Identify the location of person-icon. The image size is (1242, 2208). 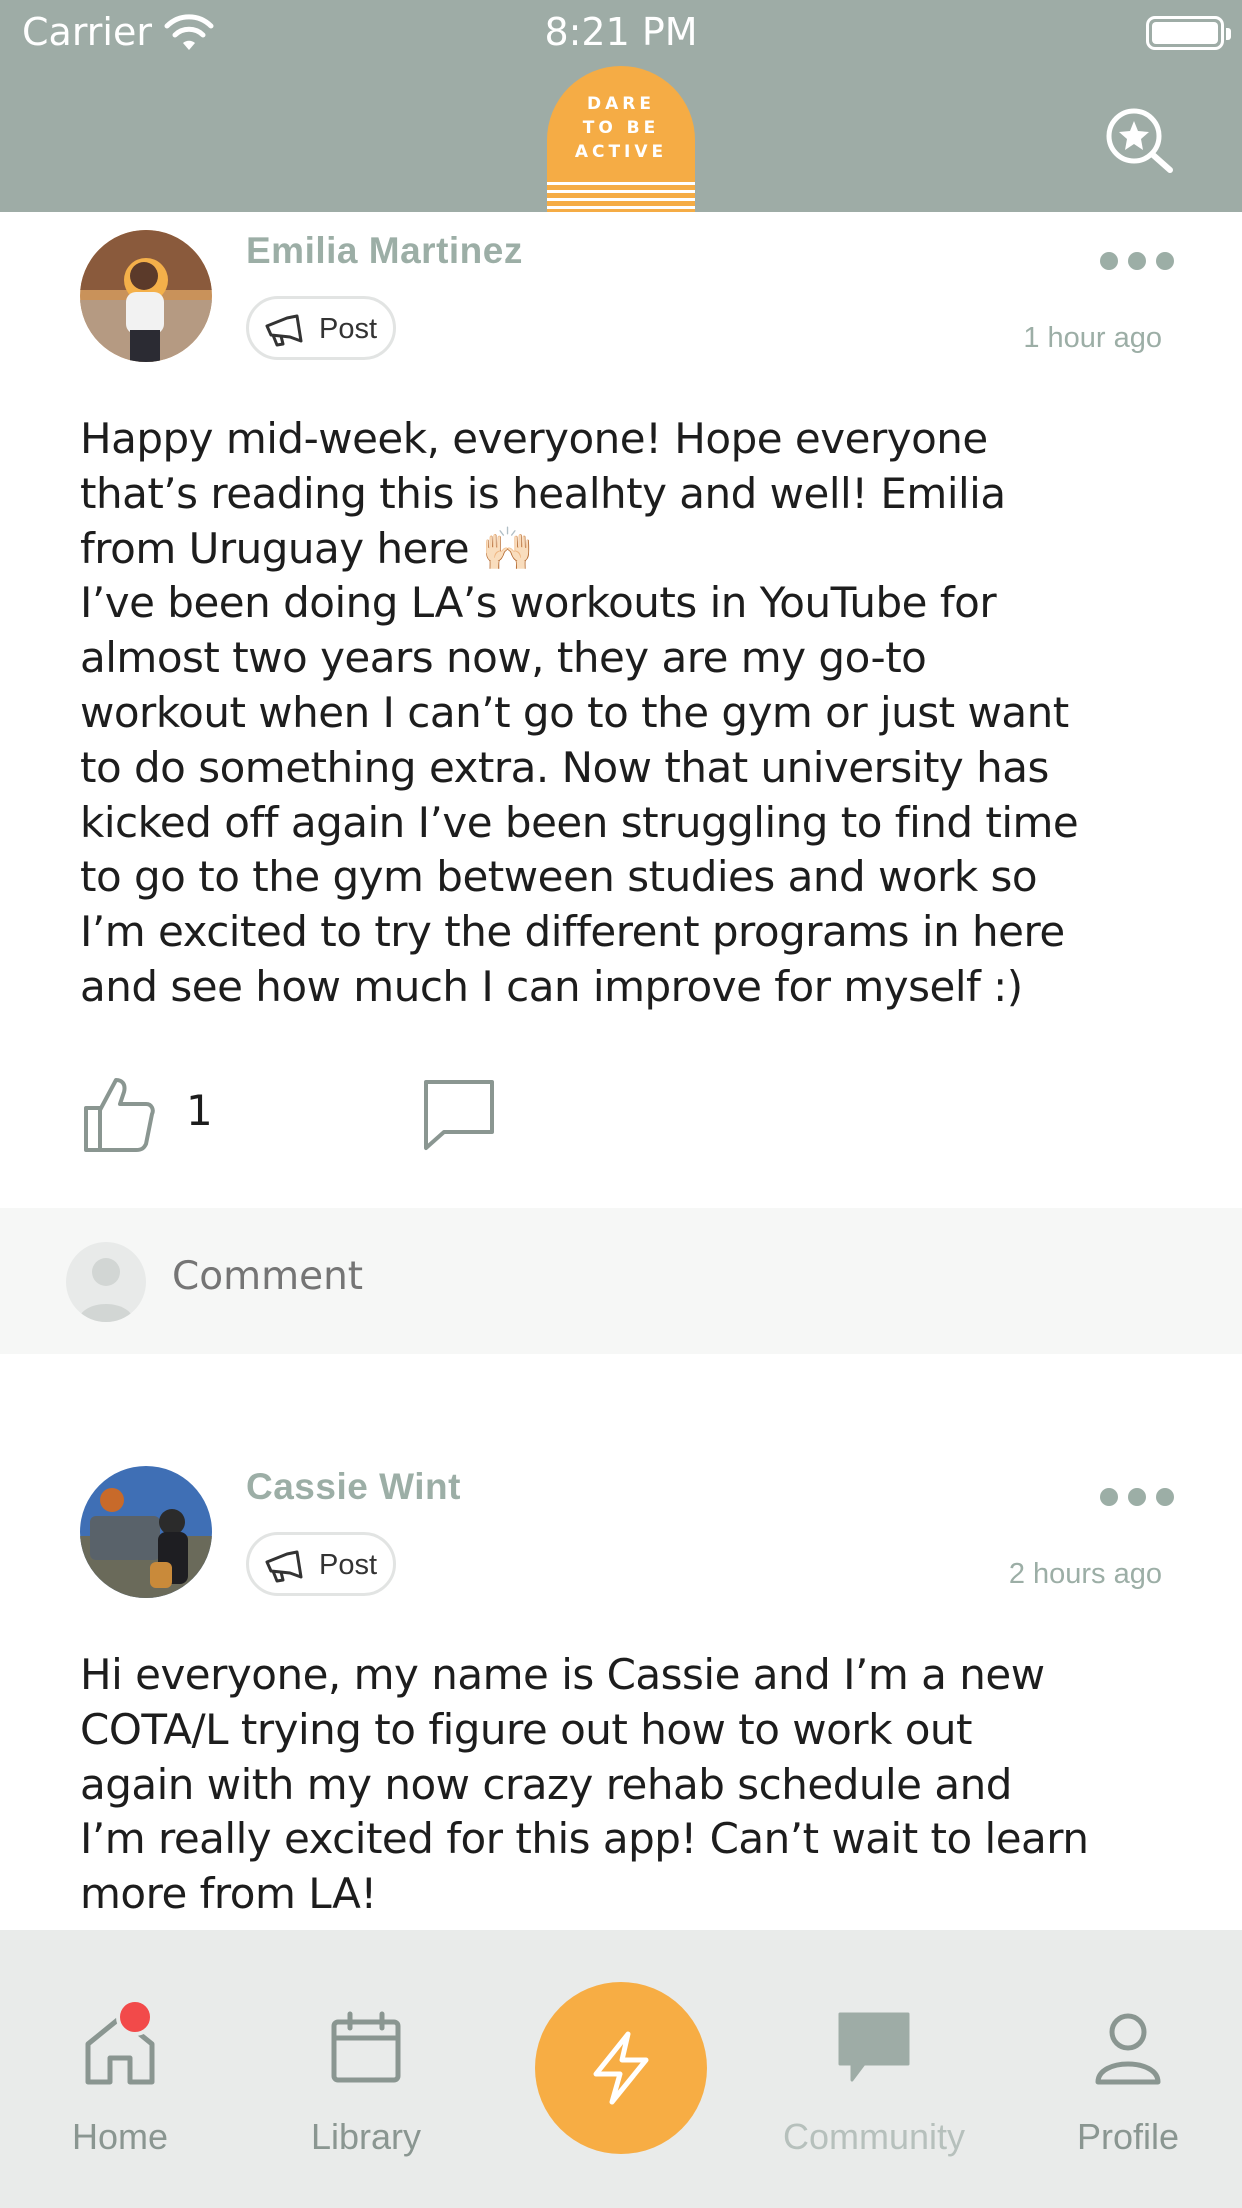
(1128, 2049).